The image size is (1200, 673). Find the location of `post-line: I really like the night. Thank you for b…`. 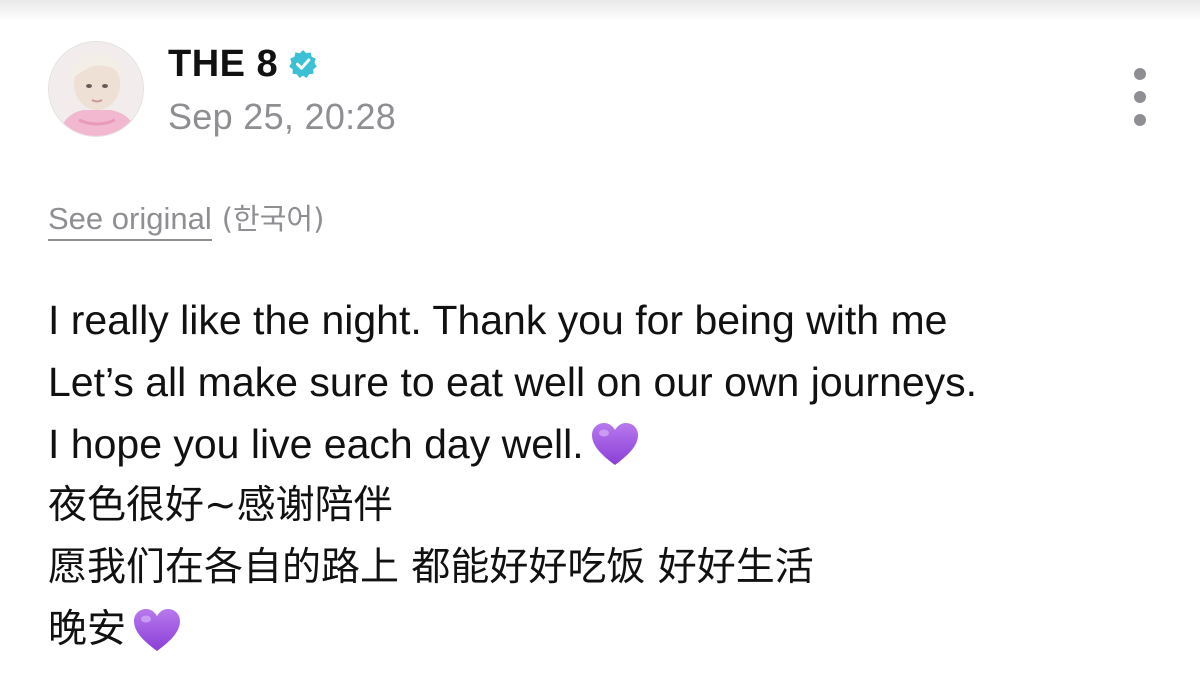

post-line: I really like the night. Thank you for b… is located at coordinates (608, 320).